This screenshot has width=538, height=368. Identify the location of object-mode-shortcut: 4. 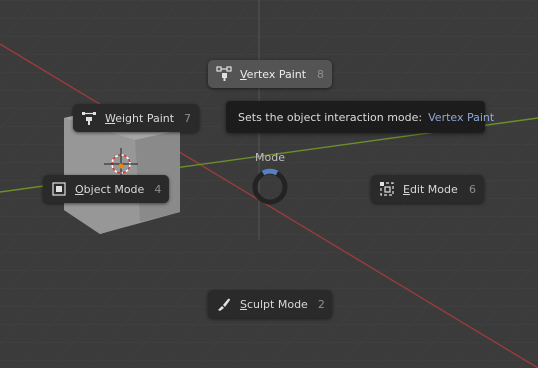
(158, 189).